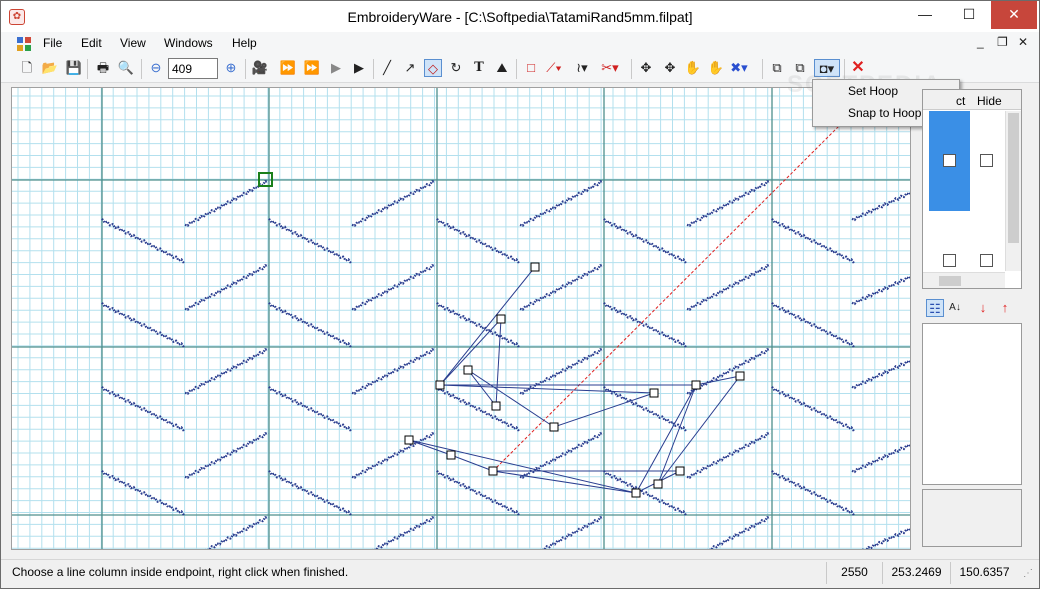  What do you see at coordinates (554, 68) in the screenshot?
I see `stitch-line-icon: ⟋▾` at bounding box center [554, 68].